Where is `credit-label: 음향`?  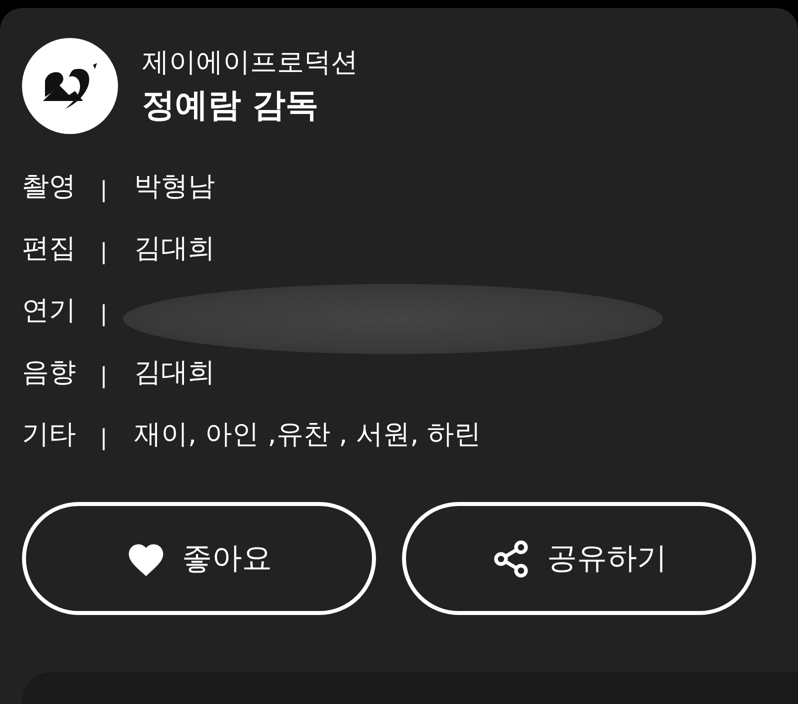 credit-label: 음향 is located at coordinates (49, 373).